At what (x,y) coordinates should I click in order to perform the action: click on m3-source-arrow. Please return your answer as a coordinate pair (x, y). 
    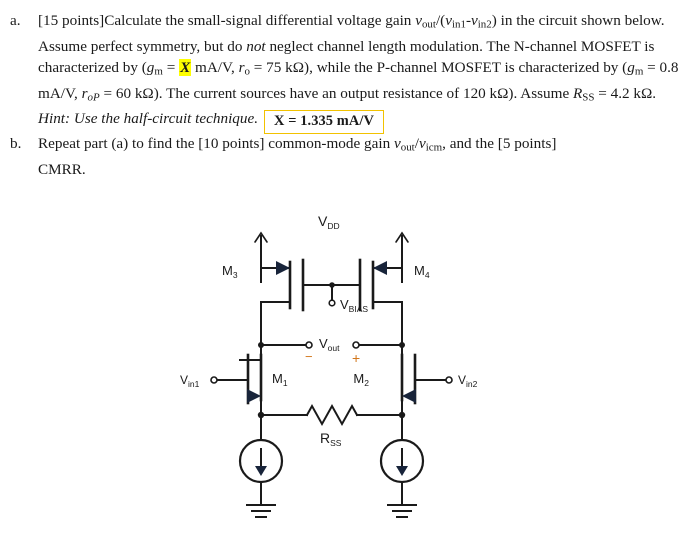
    Looking at the image, I should click on (283, 268).